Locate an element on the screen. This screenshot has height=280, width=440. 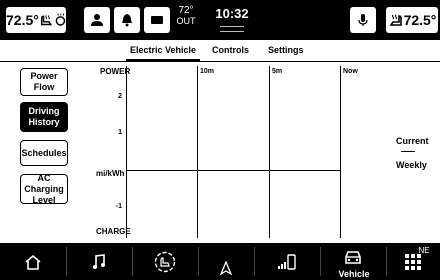
top-status-bar: 72.5° 72° OUT 10:32 72.5° is located at coordinates (220, 20).